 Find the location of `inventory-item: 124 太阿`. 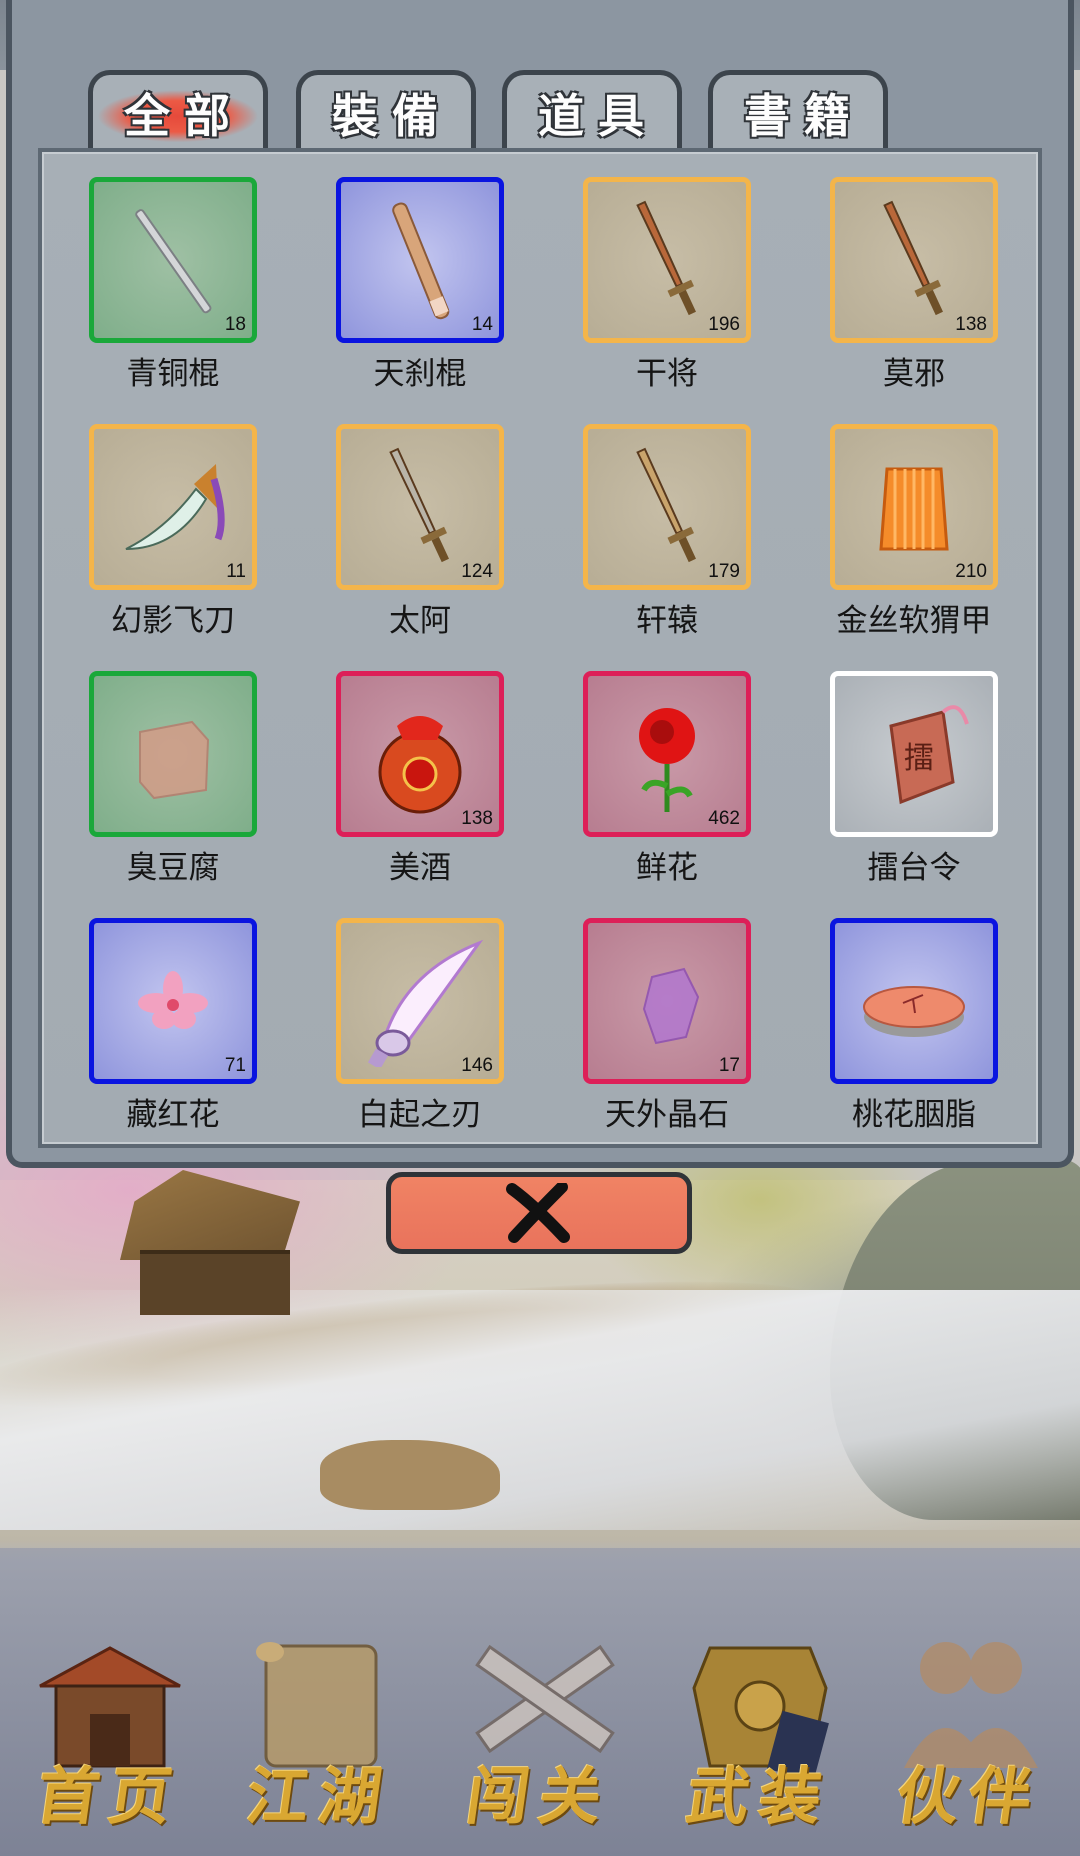

inventory-item: 124 太阿 is located at coordinates (413, 519).